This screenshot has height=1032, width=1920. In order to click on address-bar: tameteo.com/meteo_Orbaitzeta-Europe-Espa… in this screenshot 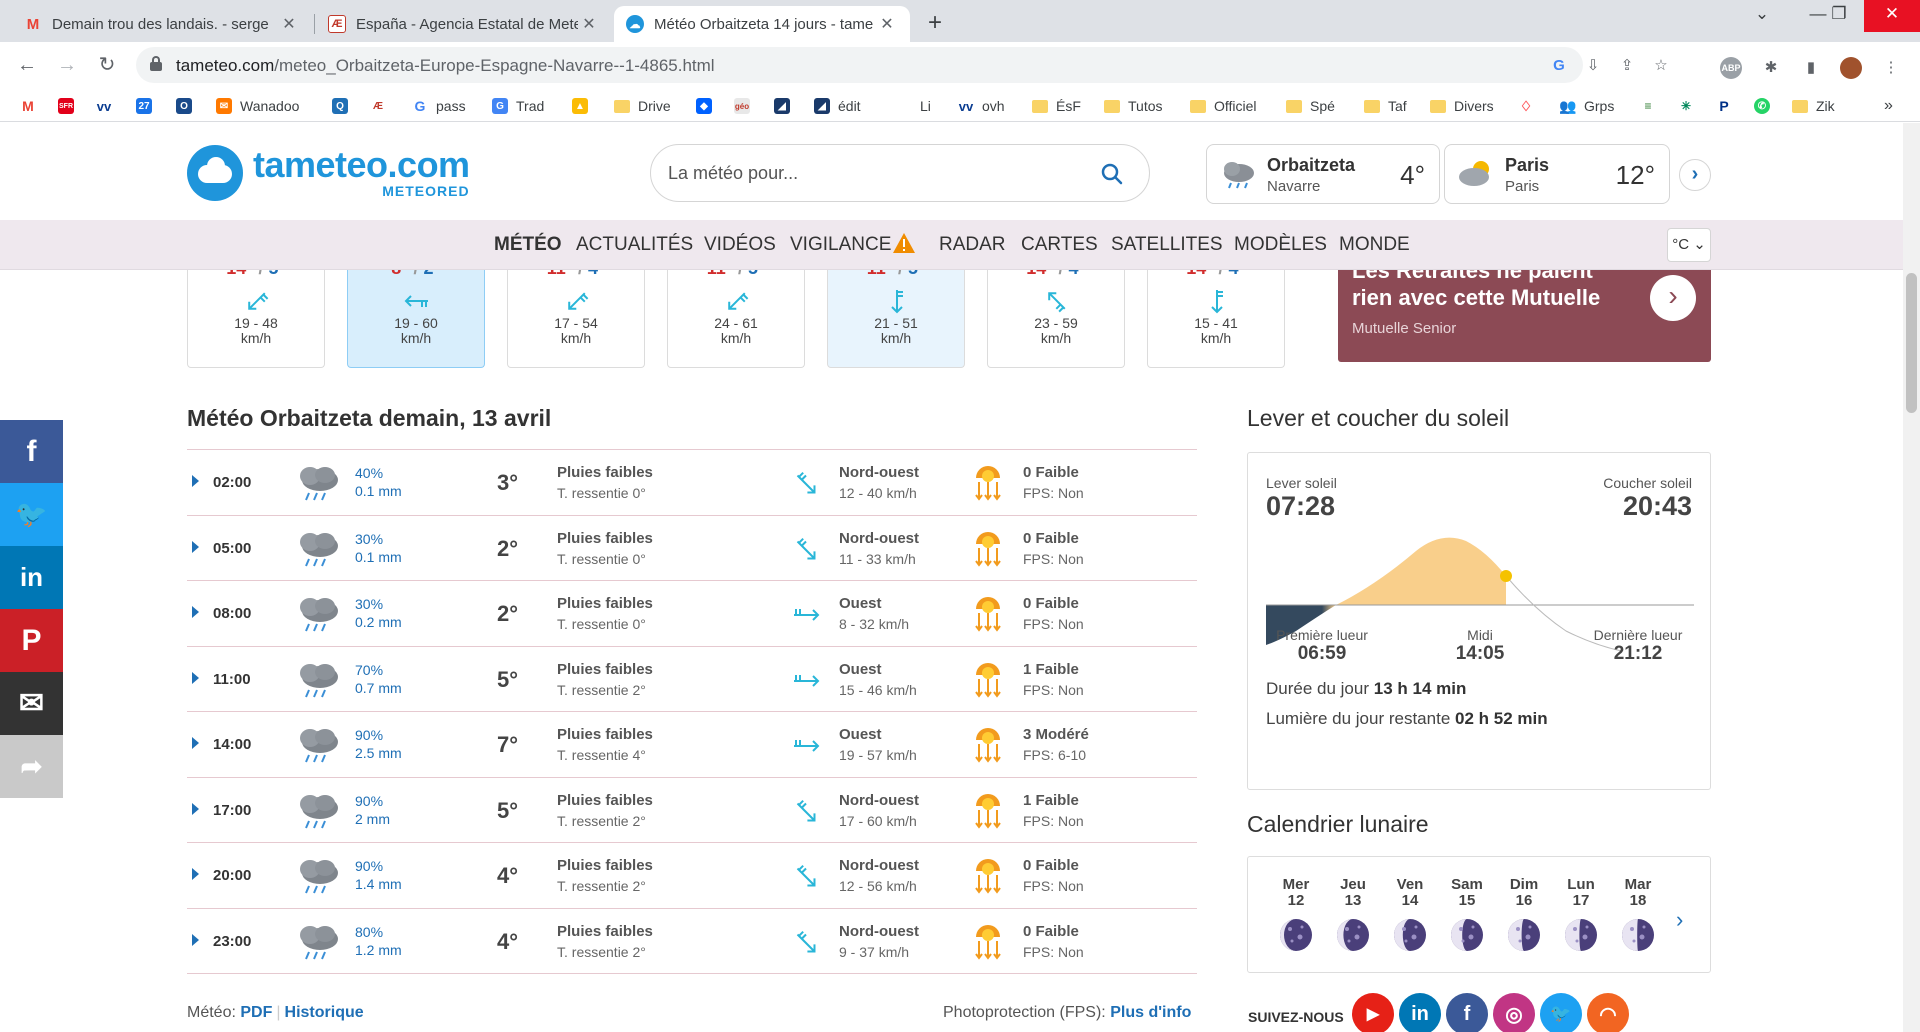, I will do `click(902, 65)`.